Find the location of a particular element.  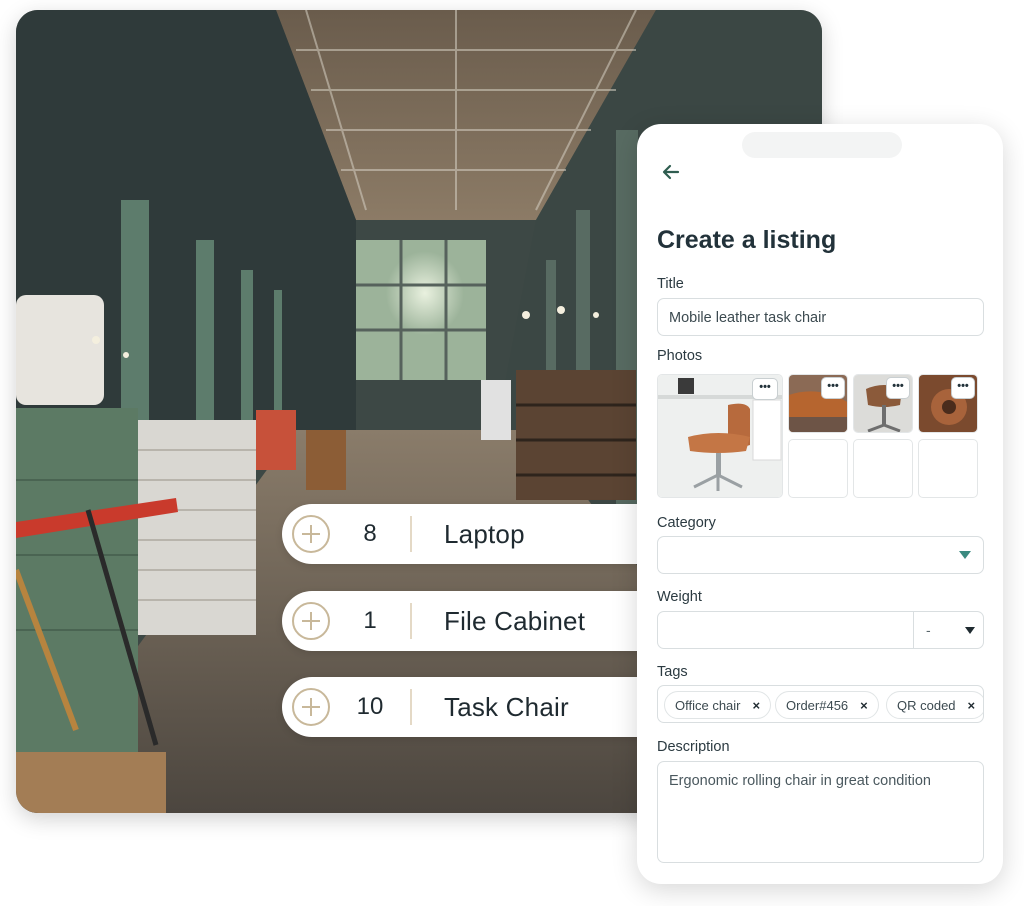

inventory-row-task-chair: 10 Task Chair is located at coordinates (472, 707).